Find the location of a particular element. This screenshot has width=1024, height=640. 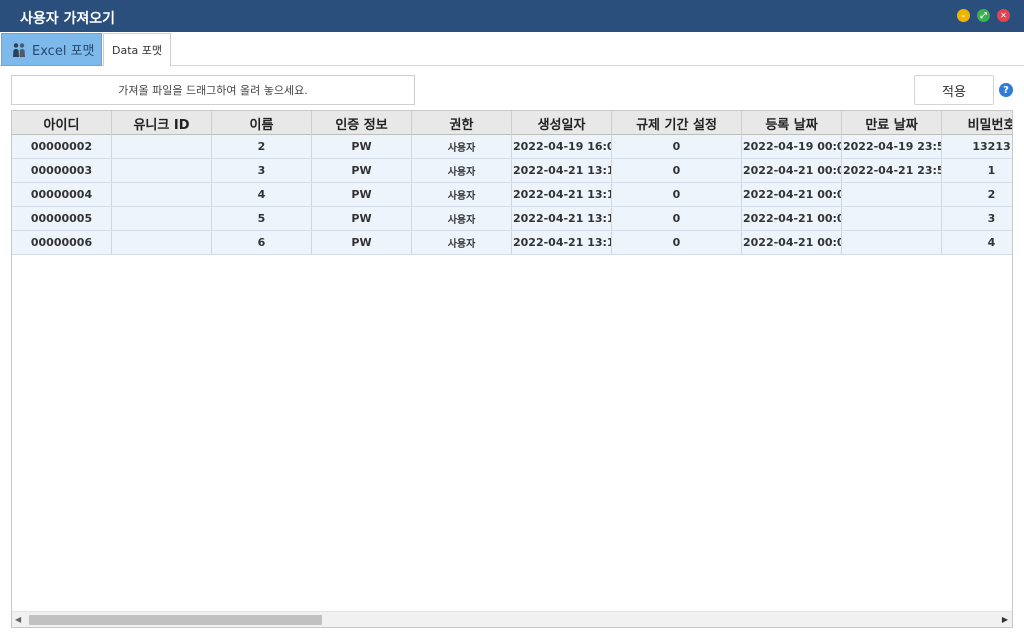

column-header: 생성일자 is located at coordinates (562, 123).